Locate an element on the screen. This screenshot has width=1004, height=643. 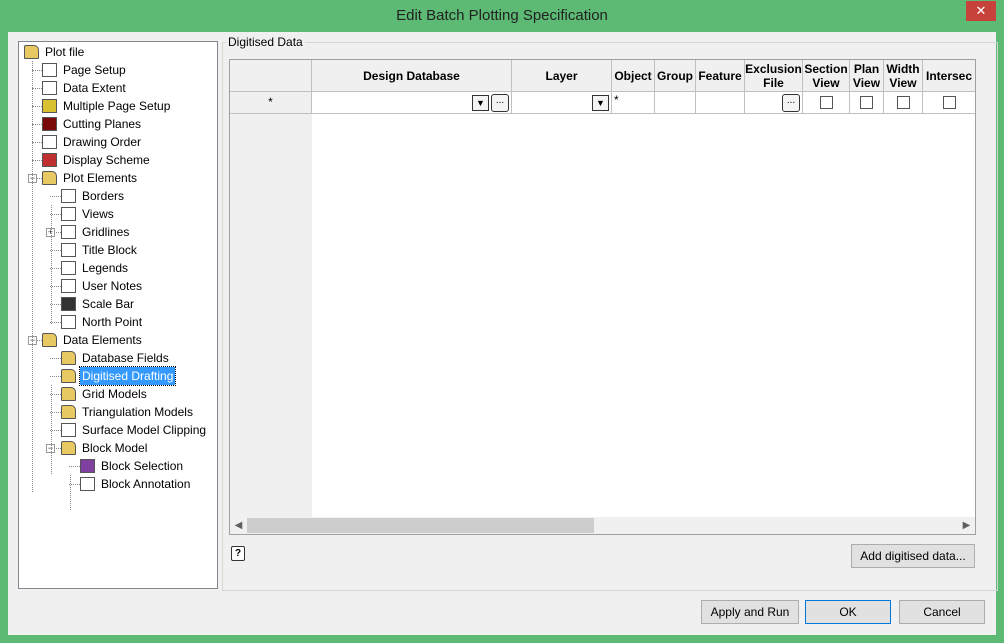
column-header: Design Database is located at coordinates (412, 76).